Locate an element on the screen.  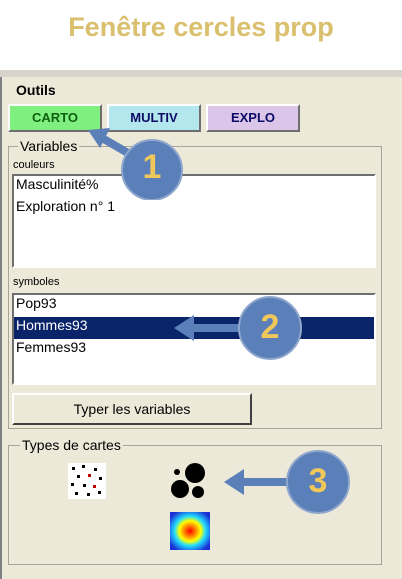
window-top-strip is located at coordinates (201, 73).